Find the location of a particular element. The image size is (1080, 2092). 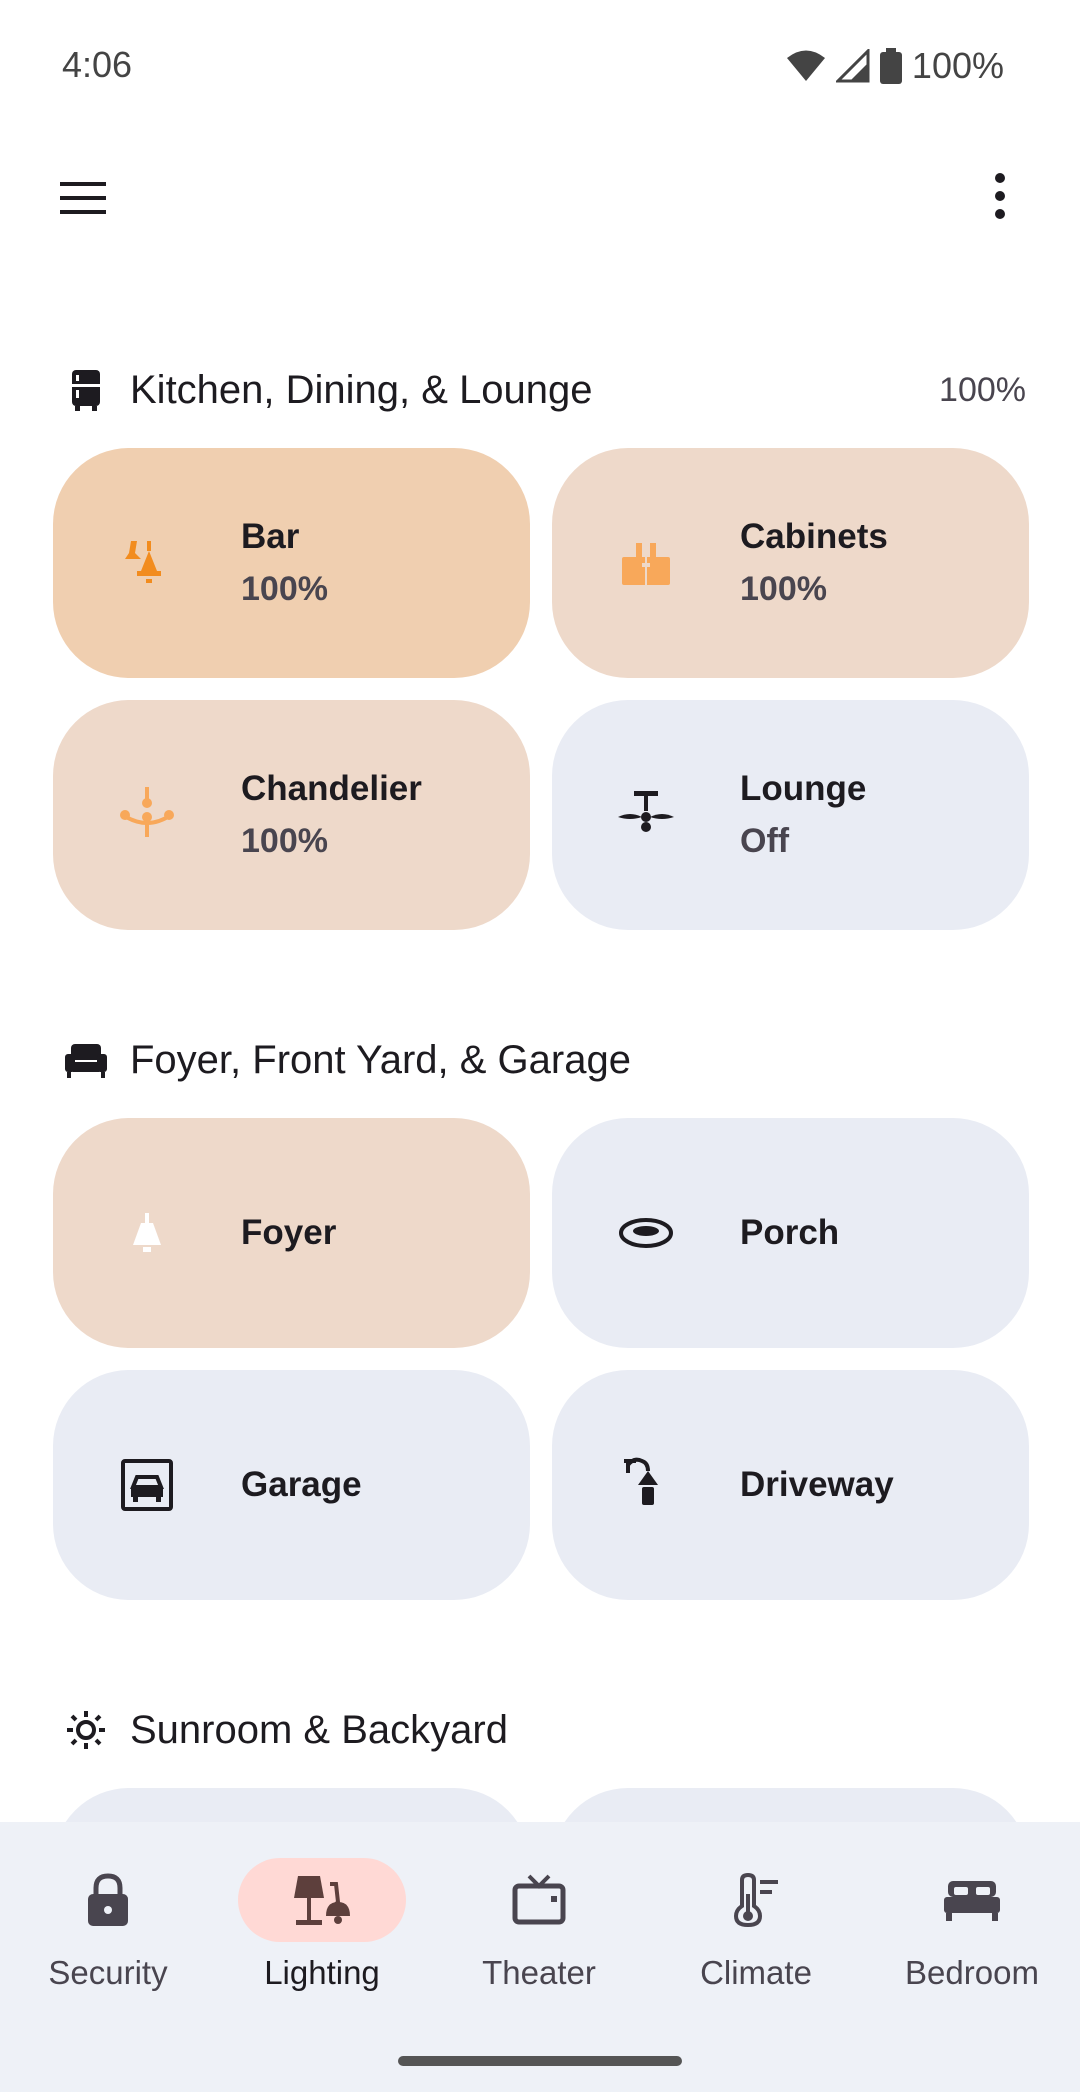

section-header: Sunroom & Backyard is located at coordinates (542, 1730).